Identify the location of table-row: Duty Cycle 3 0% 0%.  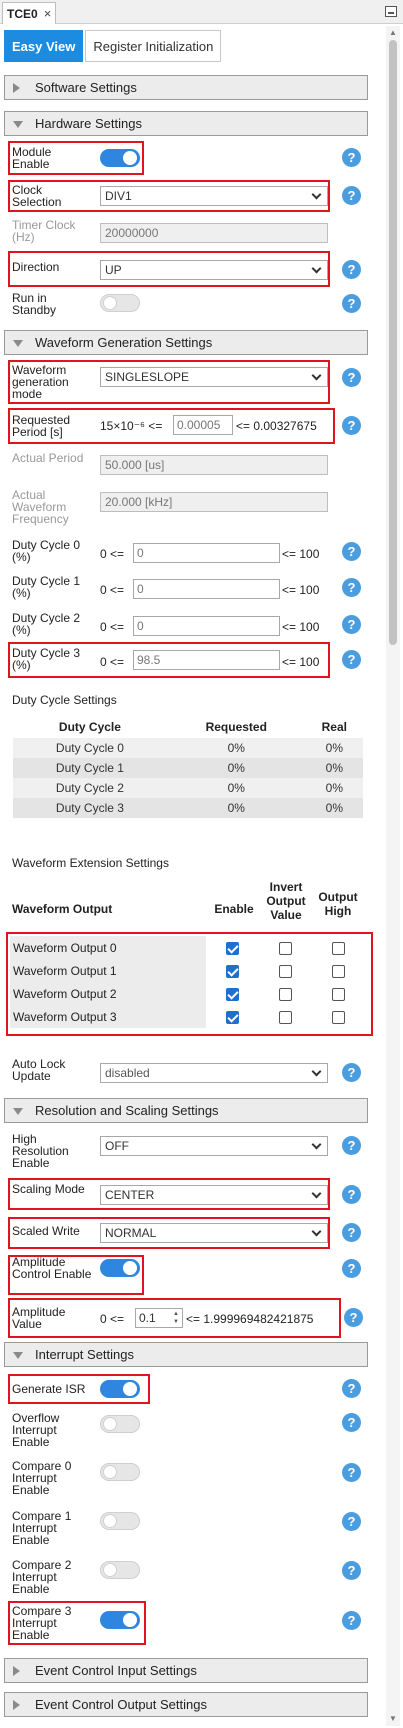
(188, 808).